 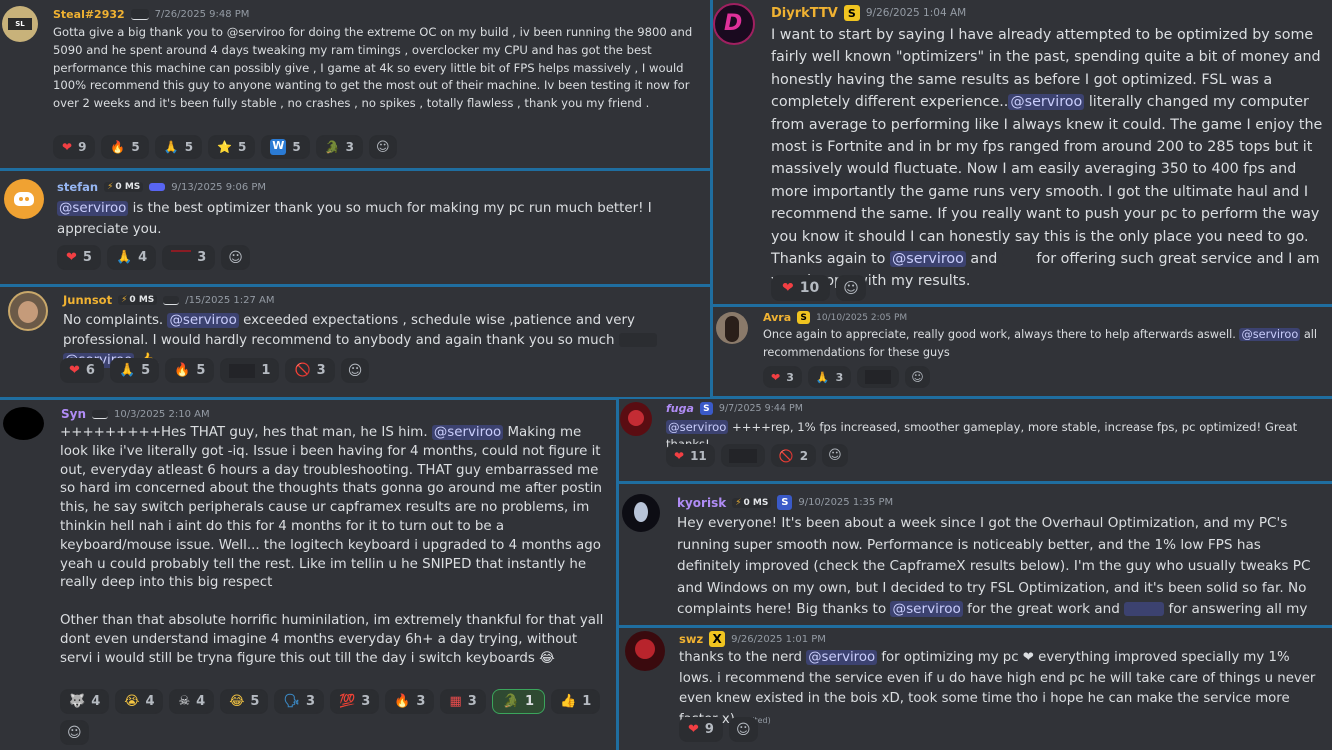 I want to click on username: swz, so click(x=691, y=639).